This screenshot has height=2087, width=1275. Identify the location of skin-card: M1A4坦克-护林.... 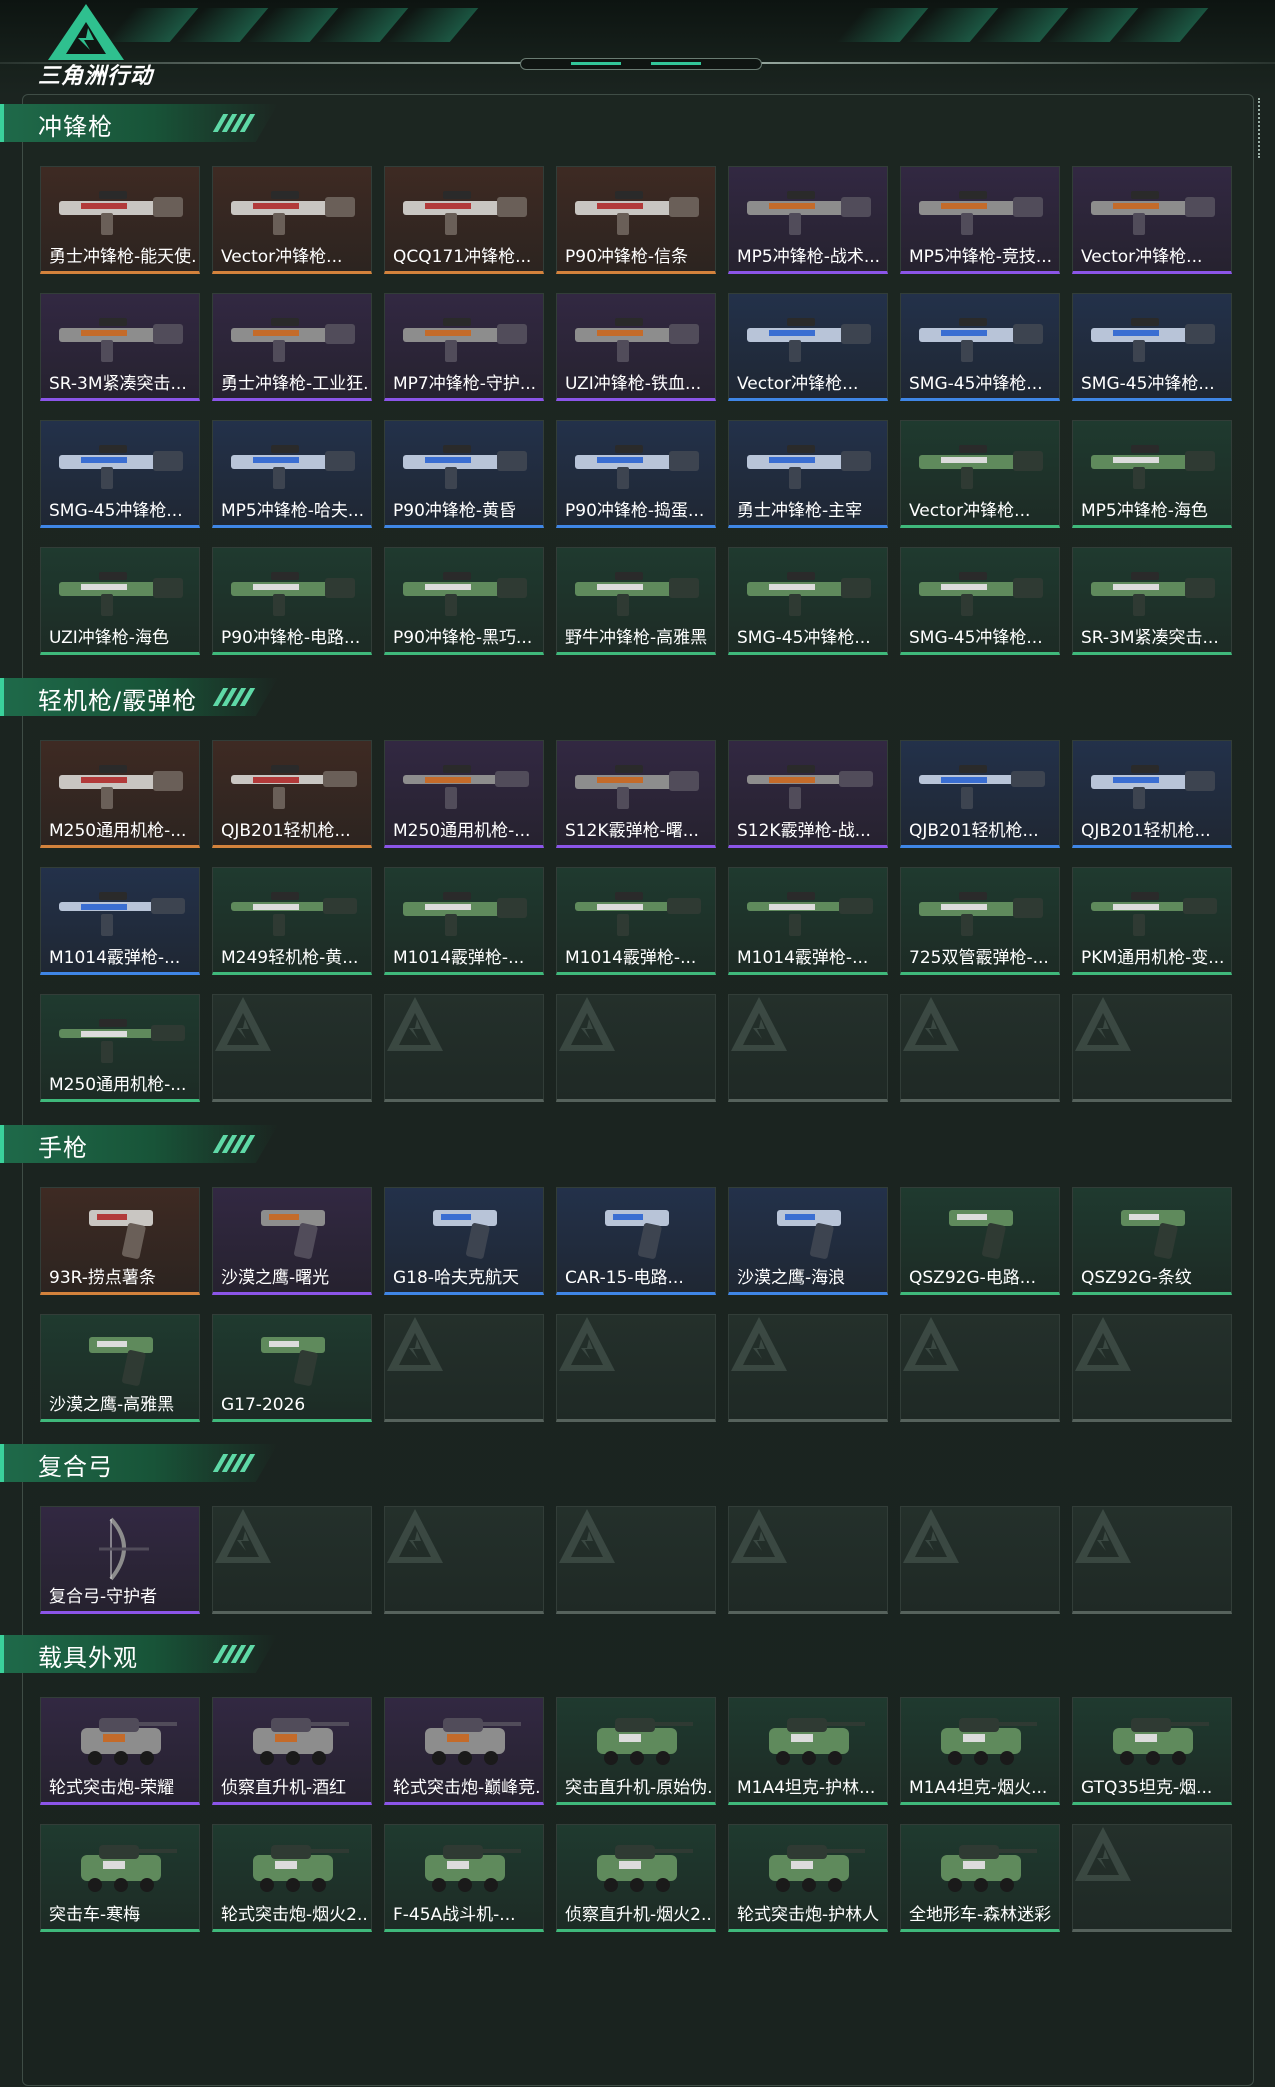
(808, 1751).